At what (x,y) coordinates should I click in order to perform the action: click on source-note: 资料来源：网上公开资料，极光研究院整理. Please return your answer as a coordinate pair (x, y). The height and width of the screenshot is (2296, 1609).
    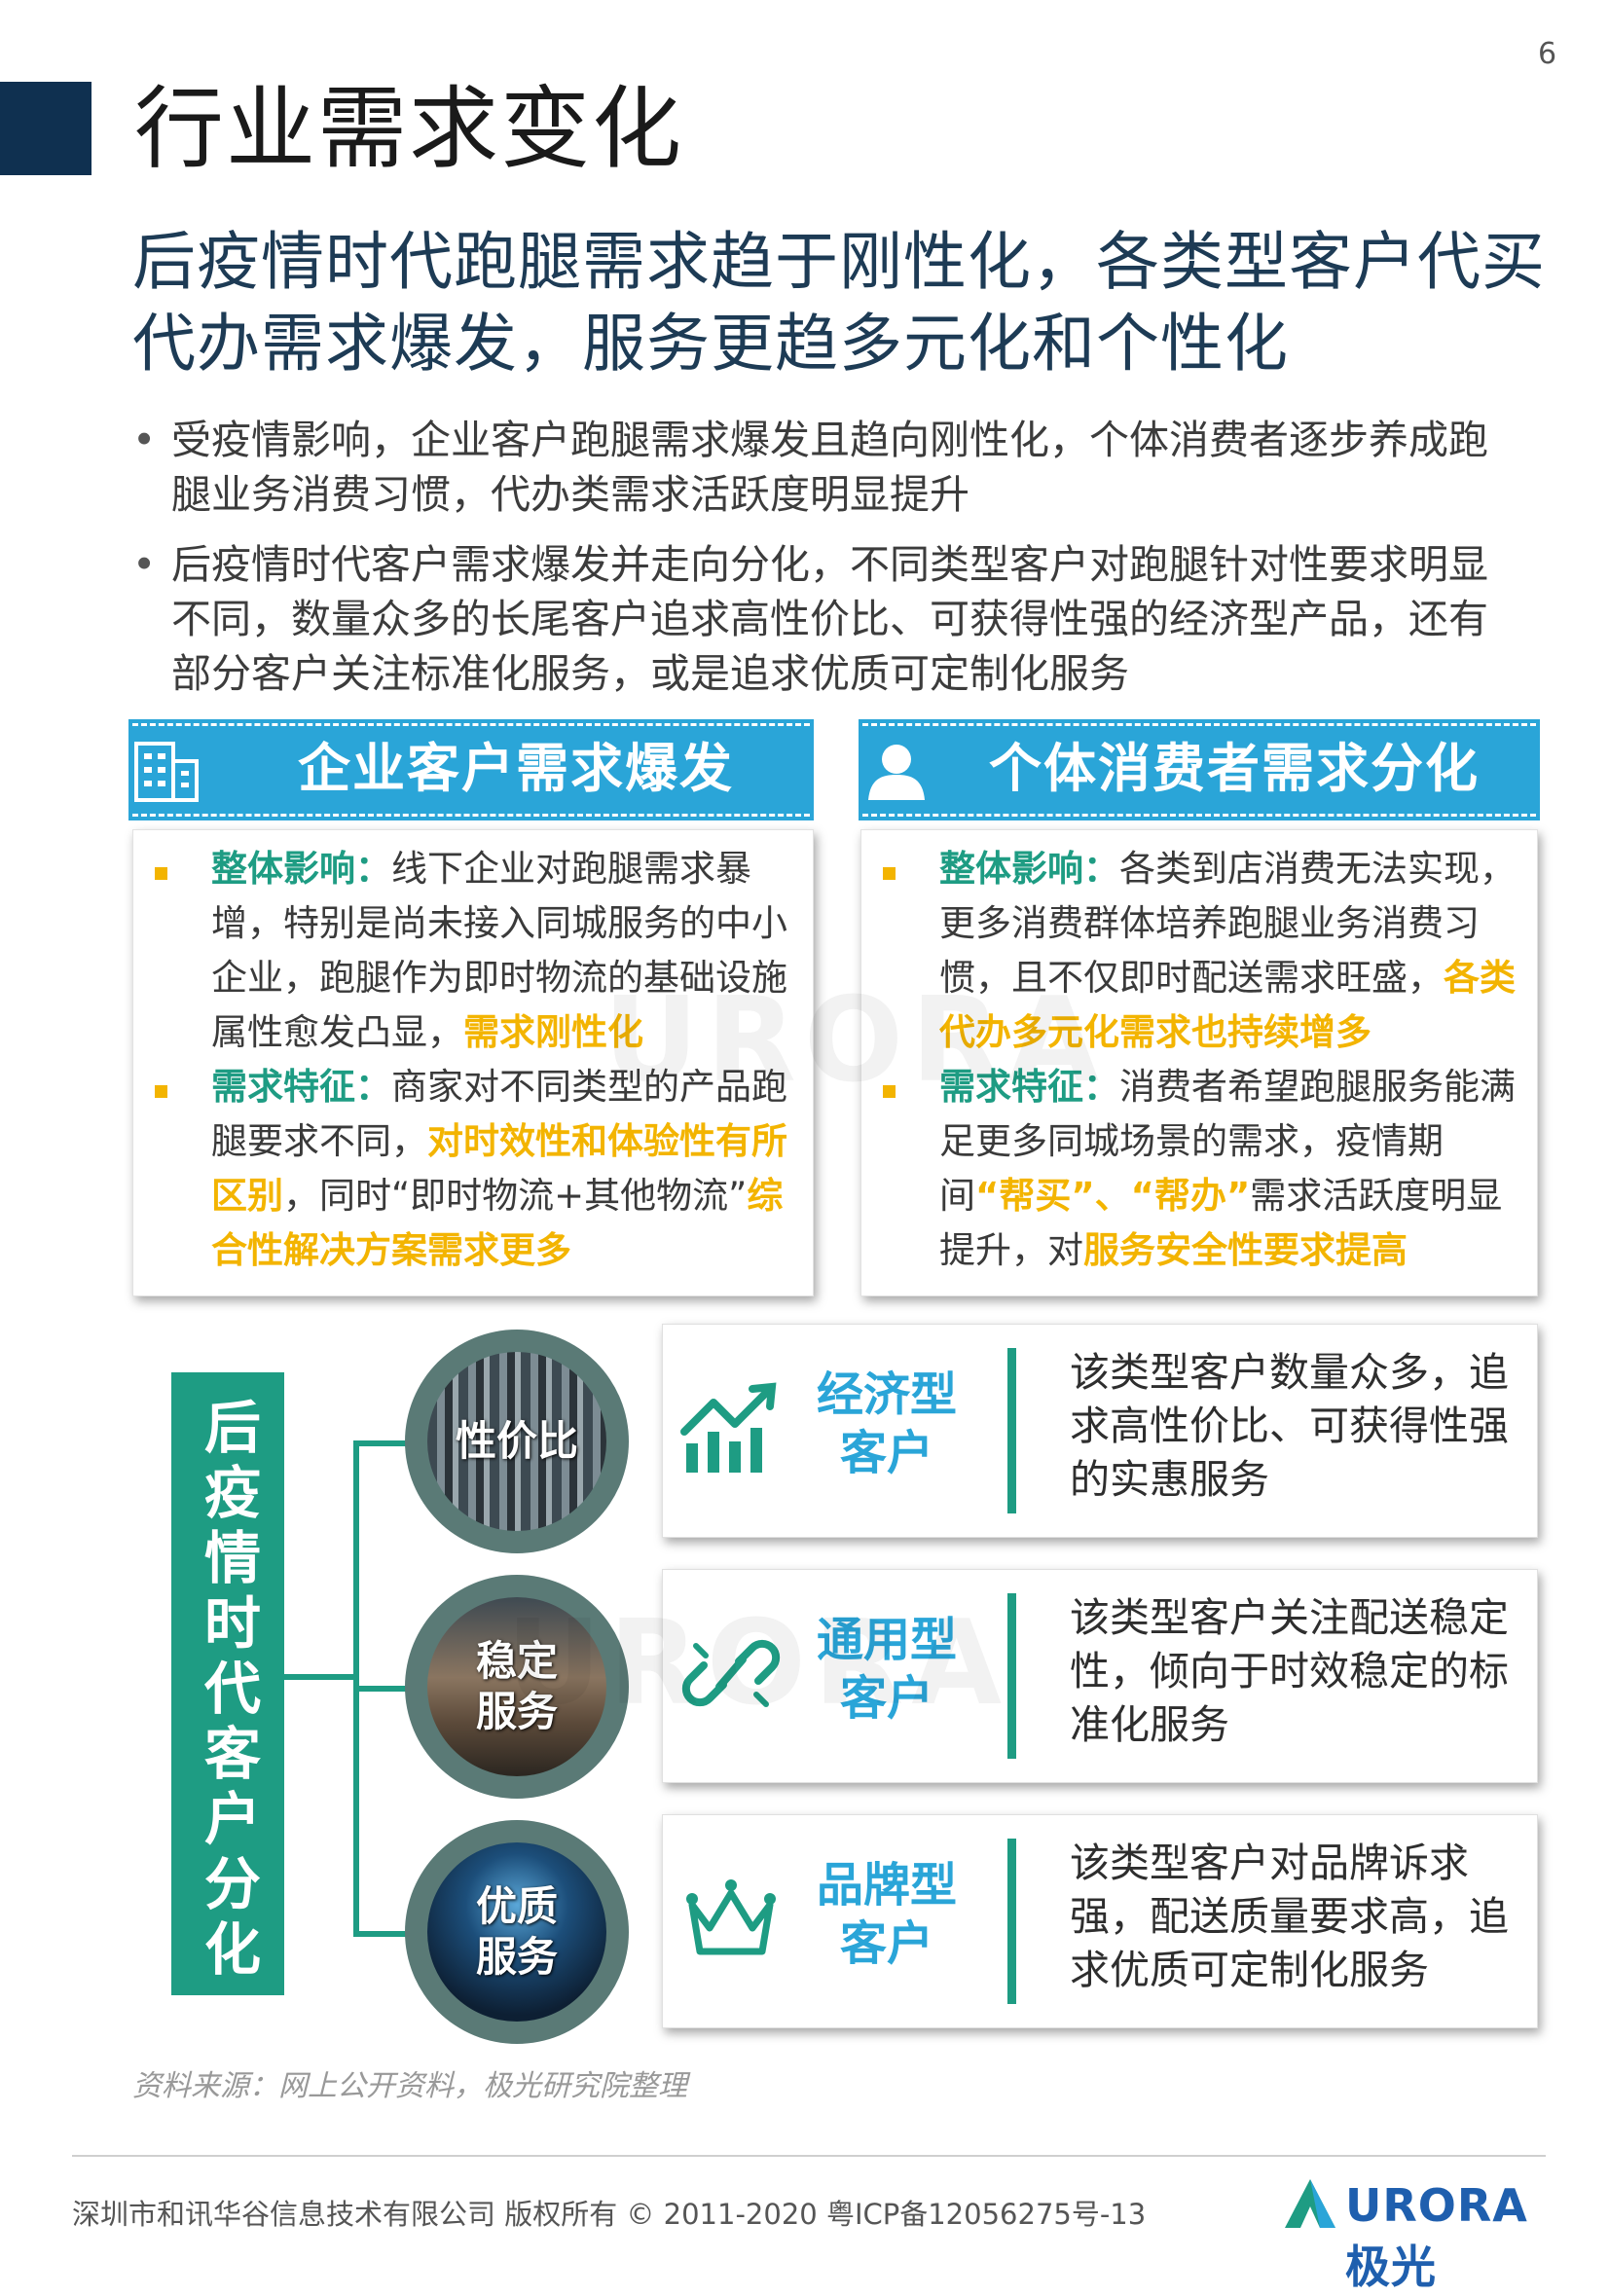
    Looking at the image, I should click on (409, 2086).